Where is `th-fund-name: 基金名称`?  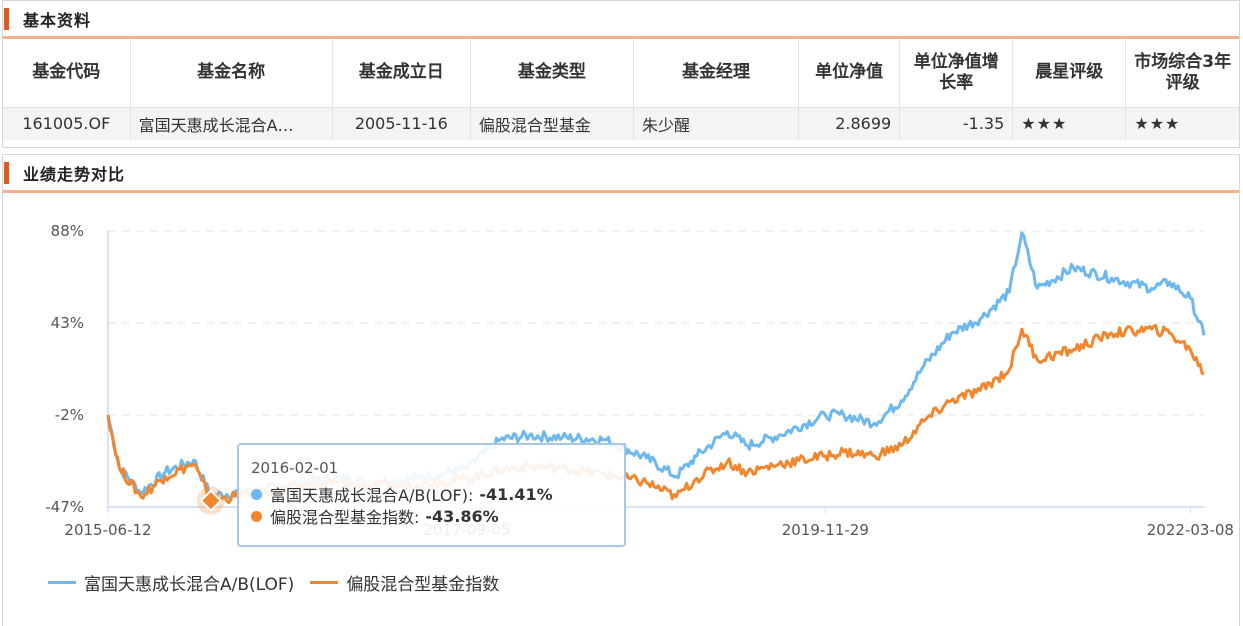 th-fund-name: 基金名称 is located at coordinates (231, 73).